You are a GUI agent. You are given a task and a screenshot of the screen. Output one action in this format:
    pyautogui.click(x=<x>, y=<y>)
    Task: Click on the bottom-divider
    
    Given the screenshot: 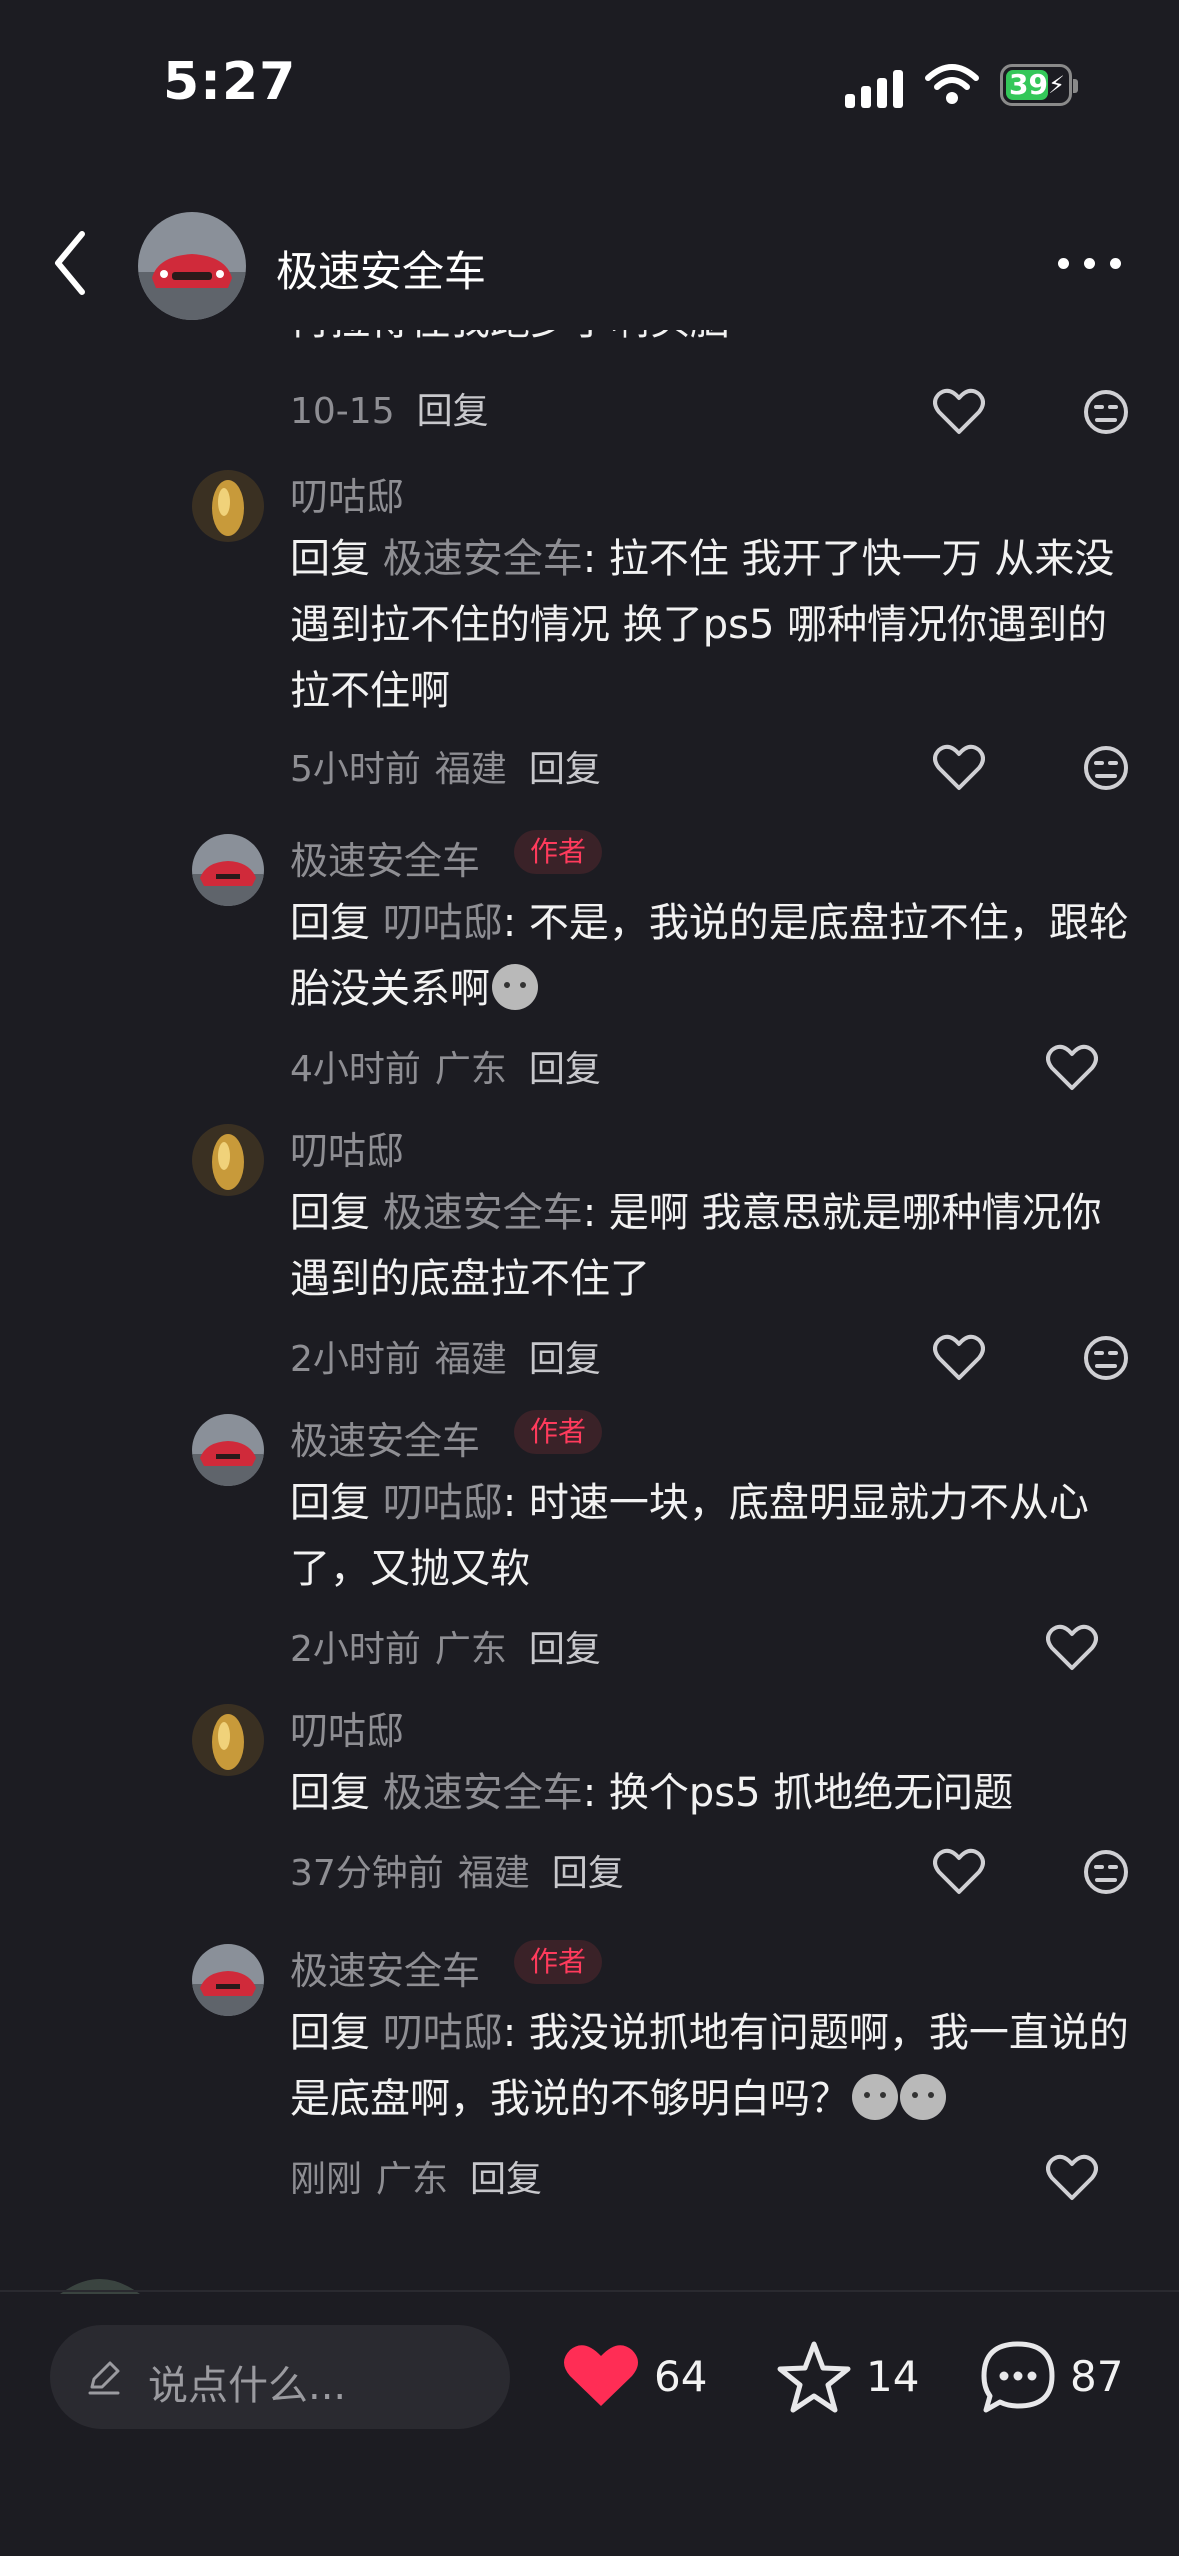 What is the action you would take?
    pyautogui.click(x=589, y=2291)
    